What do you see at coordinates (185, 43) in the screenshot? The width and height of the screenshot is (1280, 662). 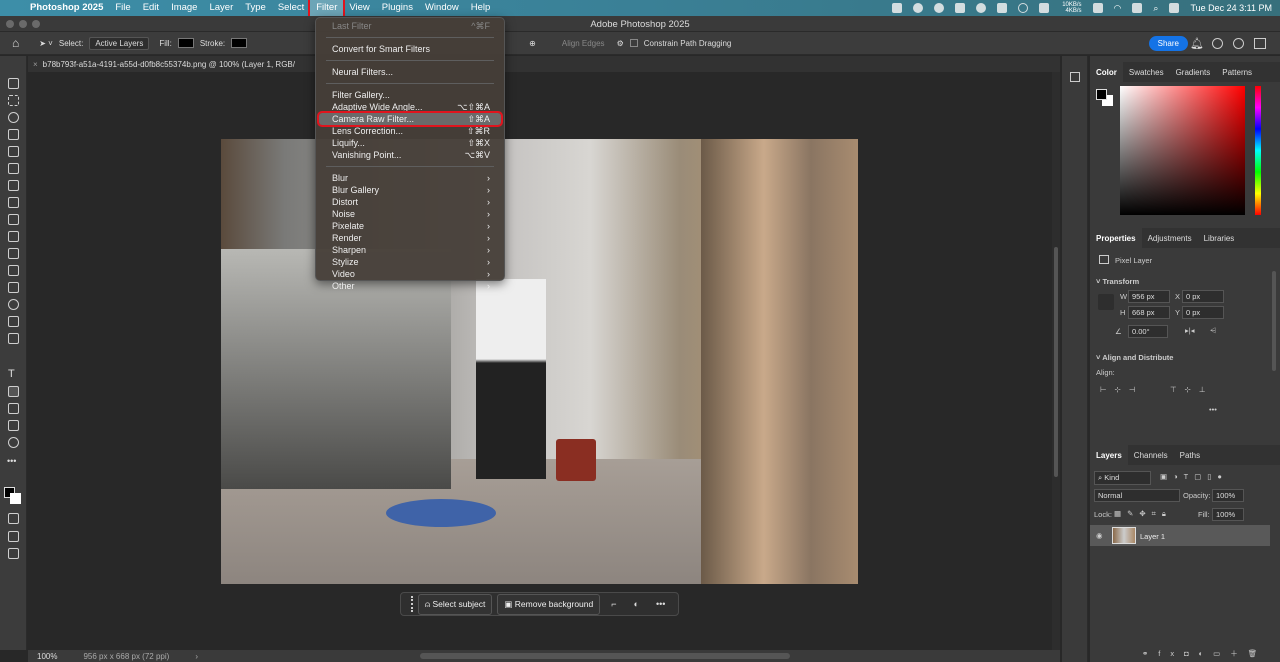 I see `fill-swatch` at bounding box center [185, 43].